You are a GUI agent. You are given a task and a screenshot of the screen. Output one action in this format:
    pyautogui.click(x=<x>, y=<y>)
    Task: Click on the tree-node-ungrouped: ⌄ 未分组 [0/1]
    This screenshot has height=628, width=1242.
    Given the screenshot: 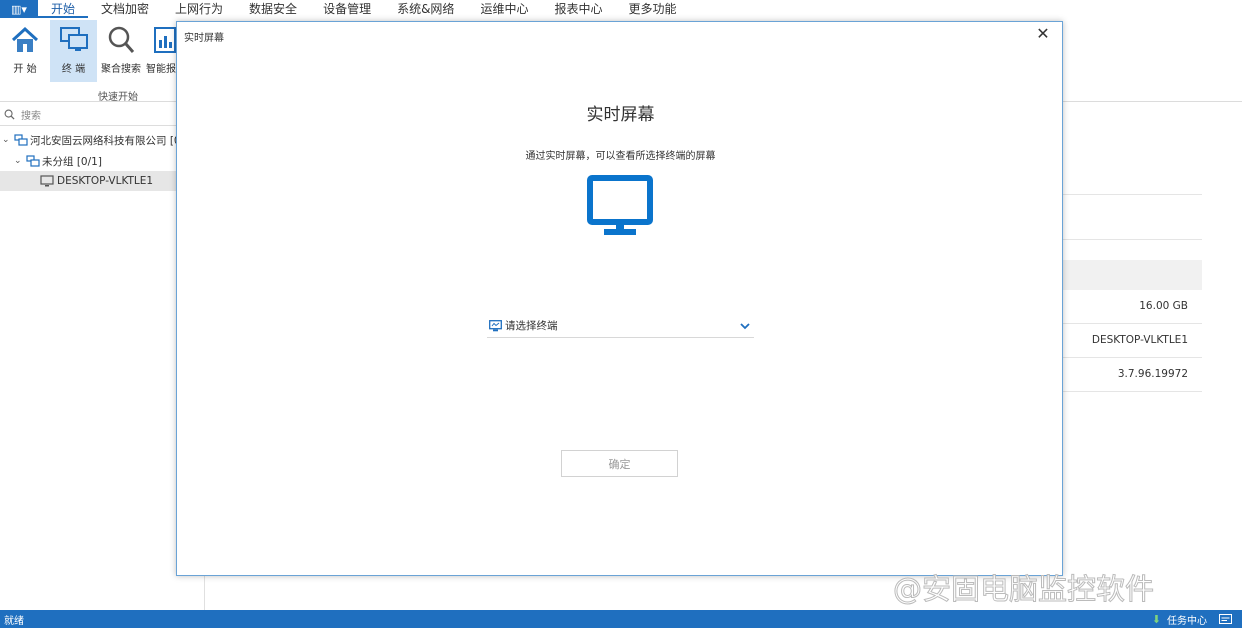 What is the action you would take?
    pyautogui.click(x=58, y=161)
    